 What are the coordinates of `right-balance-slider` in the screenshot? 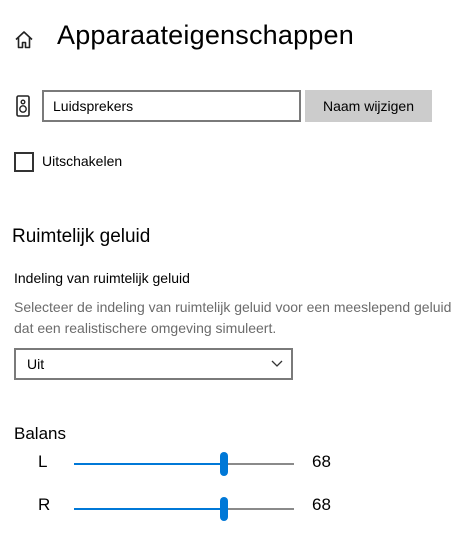 It's located at (184, 509).